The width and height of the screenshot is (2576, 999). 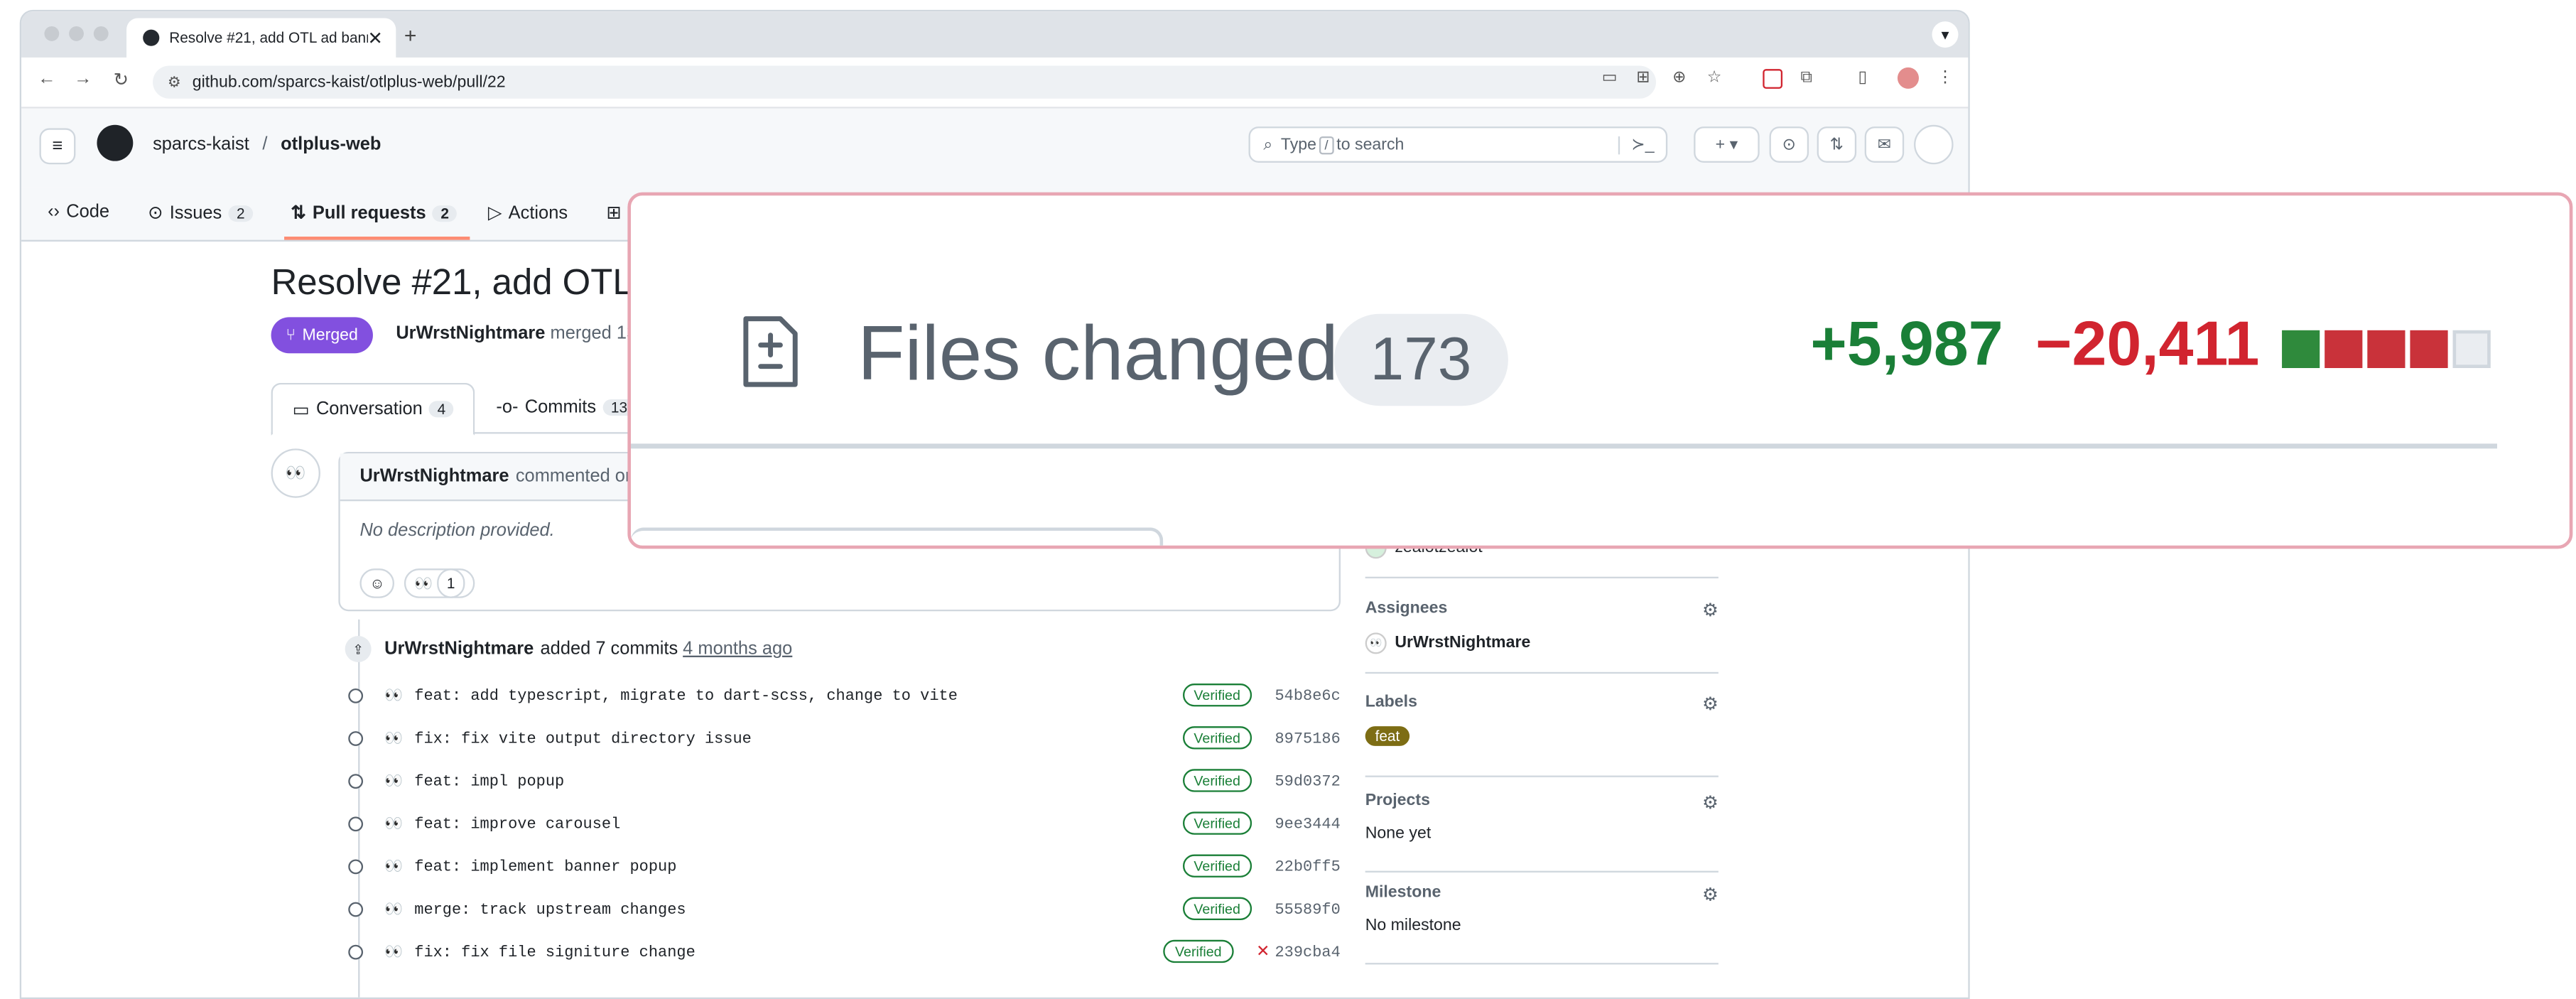 I want to click on extensions-puzzle-icon: ⧉, so click(x=1807, y=78).